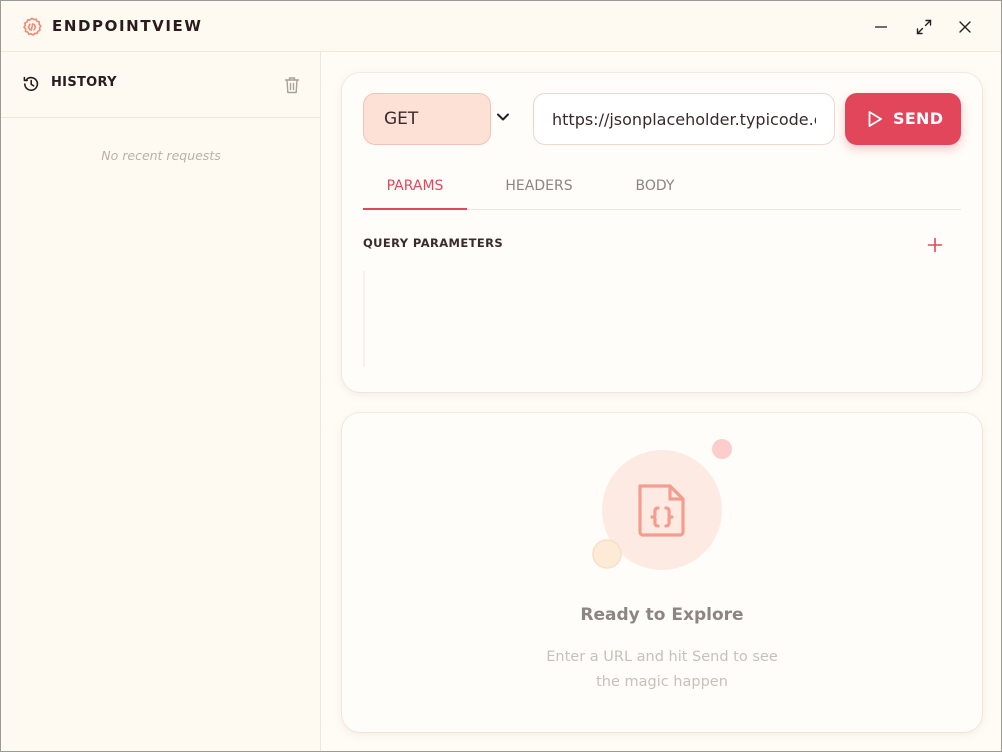  What do you see at coordinates (32, 26) in the screenshot?
I see `gear-code-icon` at bounding box center [32, 26].